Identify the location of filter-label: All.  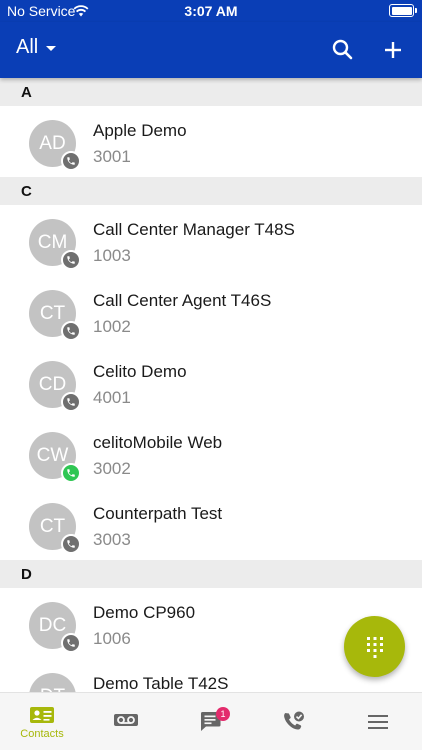
(27, 47).